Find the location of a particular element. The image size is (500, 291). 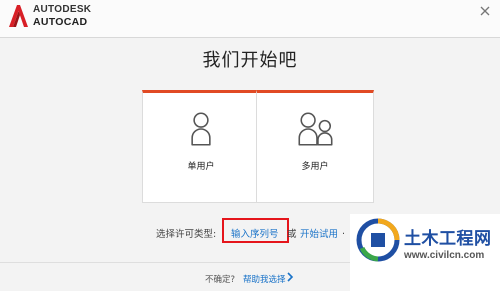

site-watermark: 土木工程网 www.civilcn.com is located at coordinates (425, 252).